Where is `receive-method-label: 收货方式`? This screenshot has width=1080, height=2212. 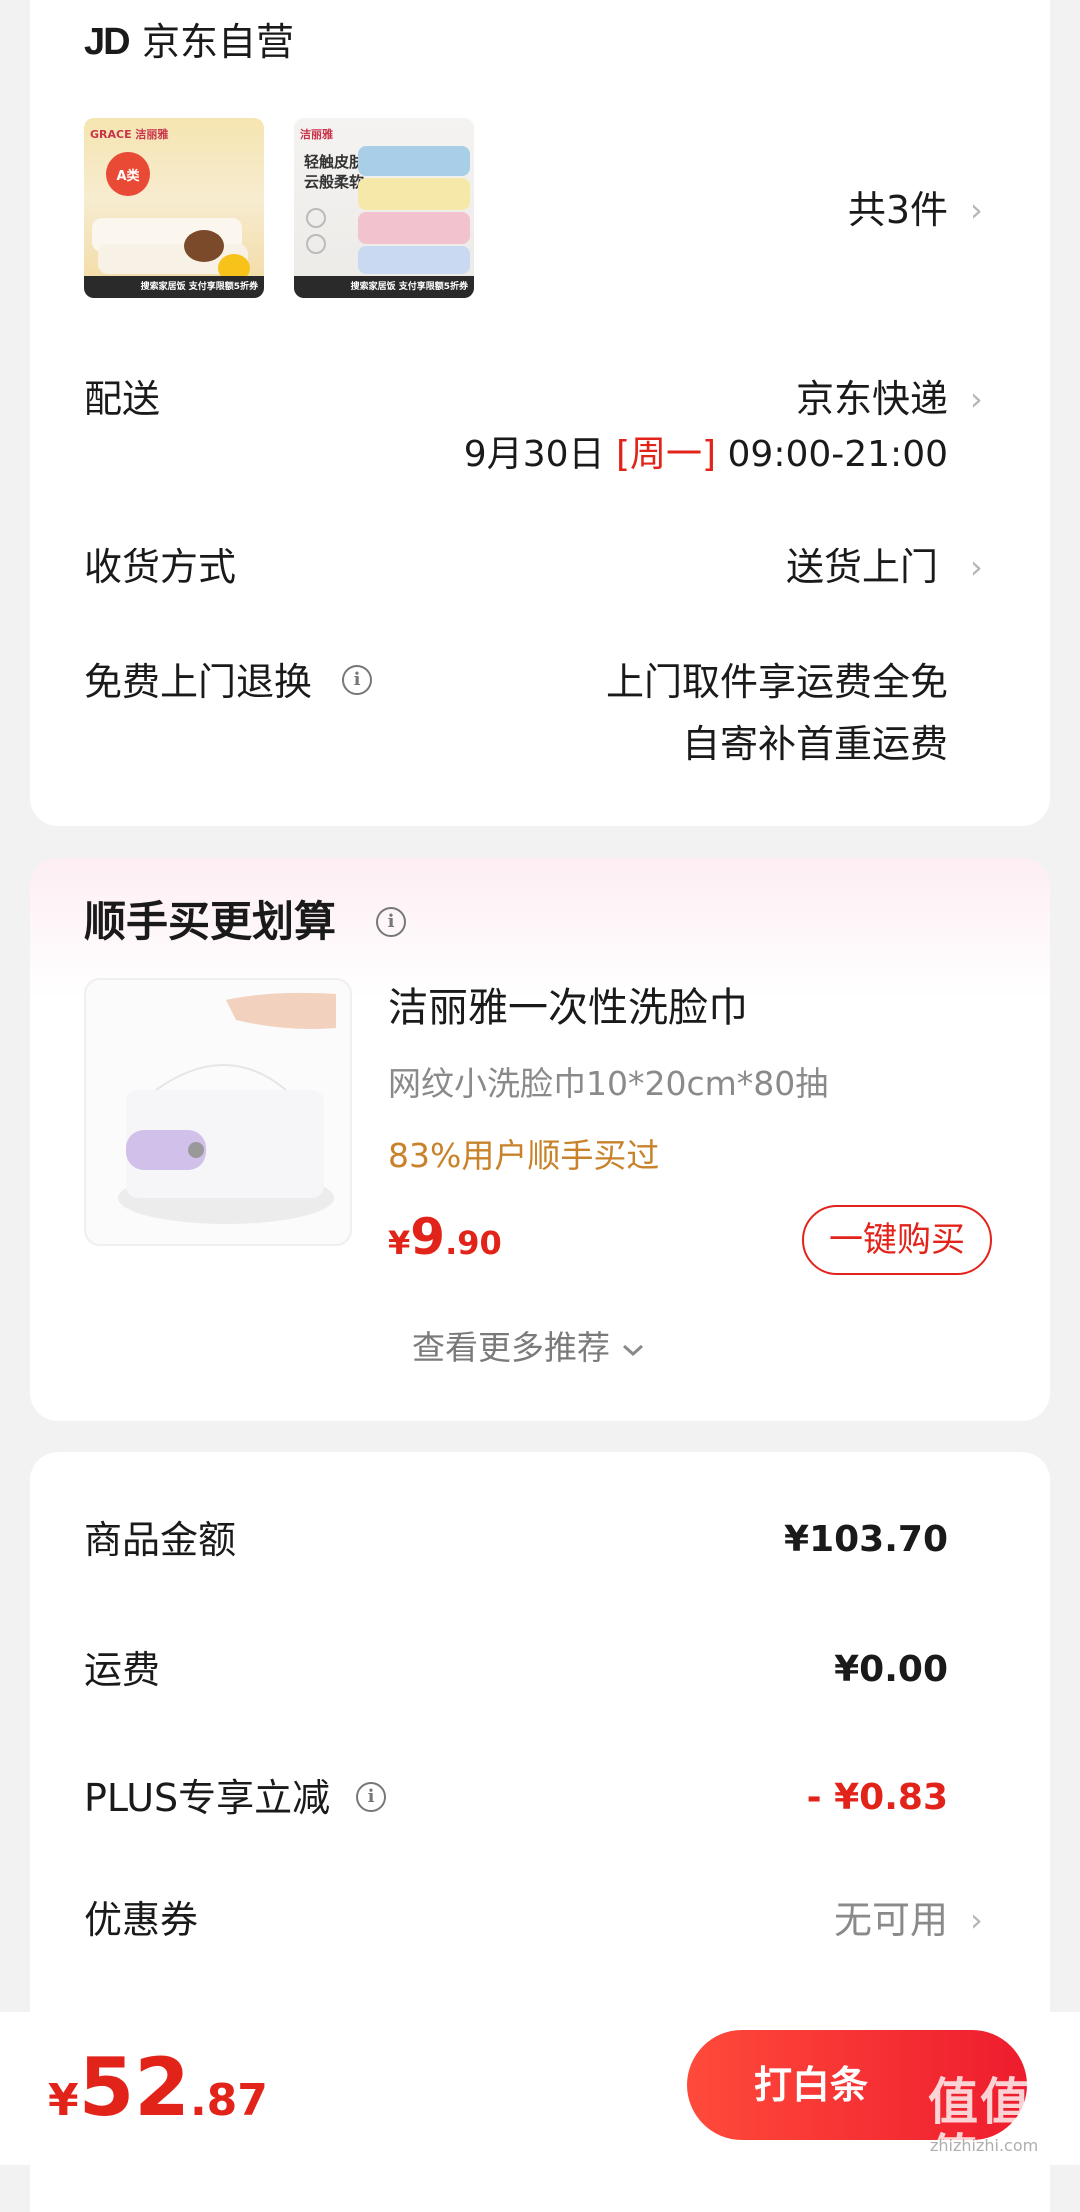
receive-method-label: 收货方式 is located at coordinates (160, 567).